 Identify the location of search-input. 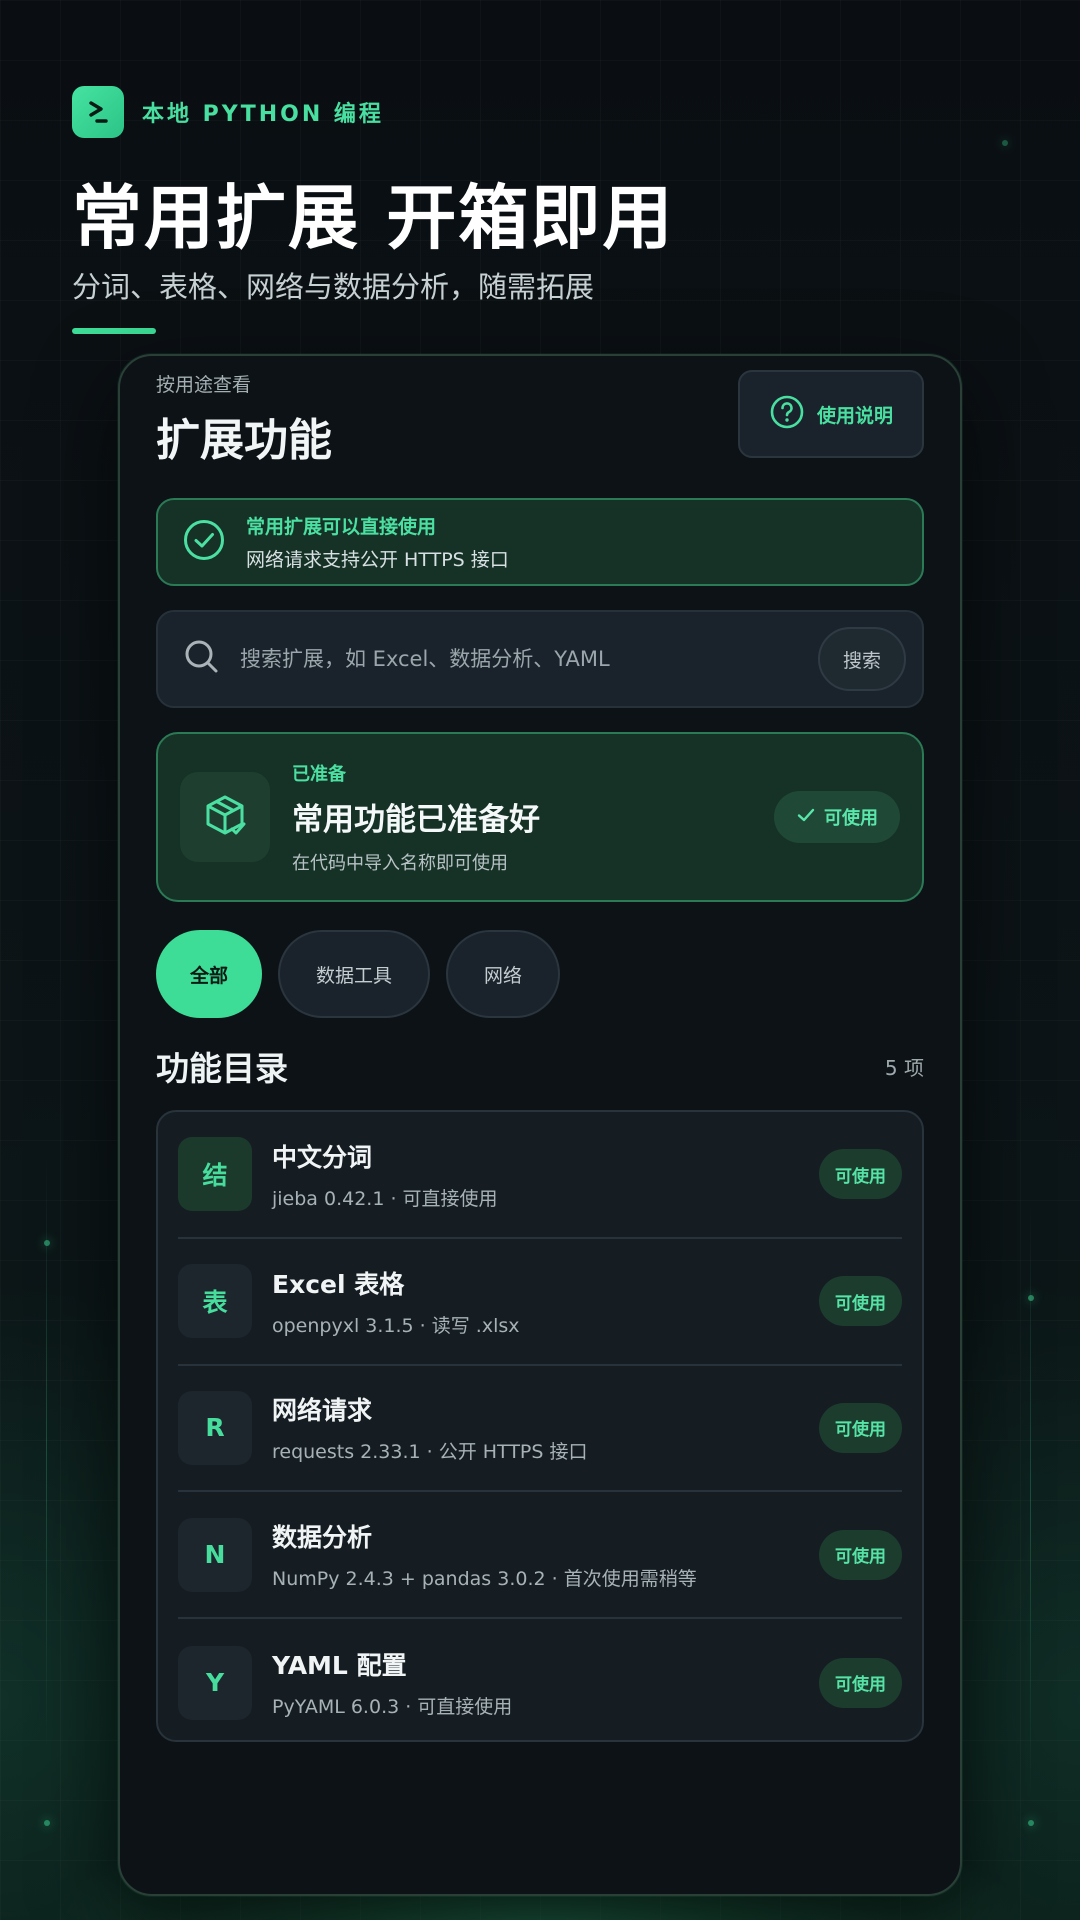
(529, 659).